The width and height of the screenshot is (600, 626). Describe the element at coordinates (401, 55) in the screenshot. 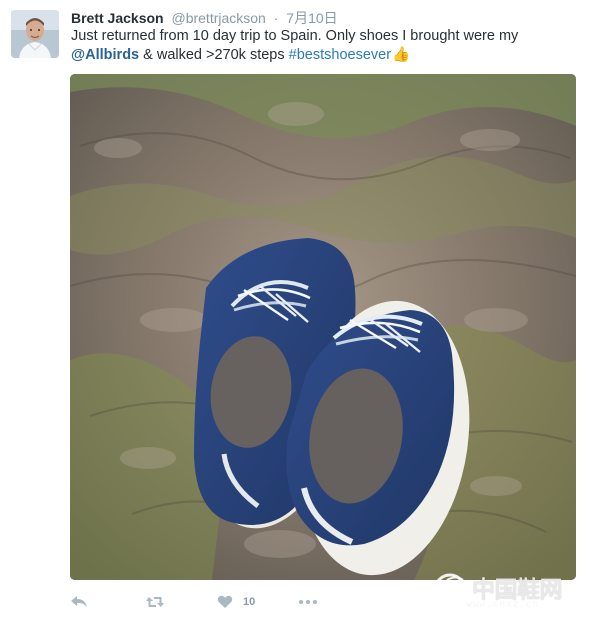

I see `thumbs-up-emoji: 👍` at that location.